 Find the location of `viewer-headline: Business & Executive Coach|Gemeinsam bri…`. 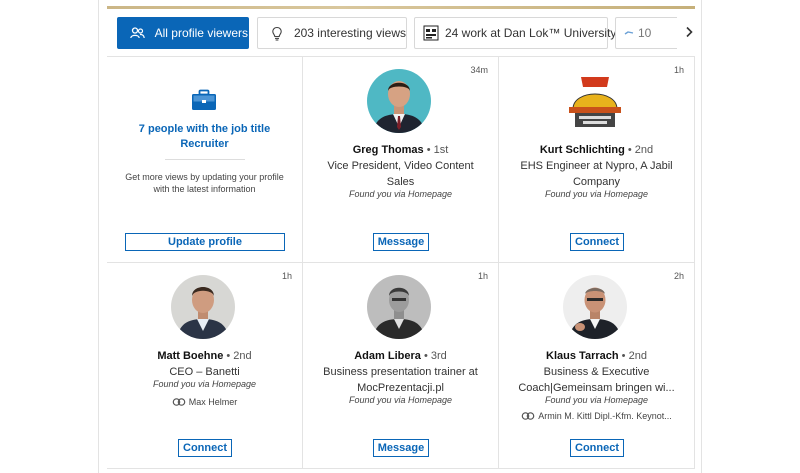

viewer-headline: Business & Executive Coach|Gemeinsam bri… is located at coordinates (596, 380).